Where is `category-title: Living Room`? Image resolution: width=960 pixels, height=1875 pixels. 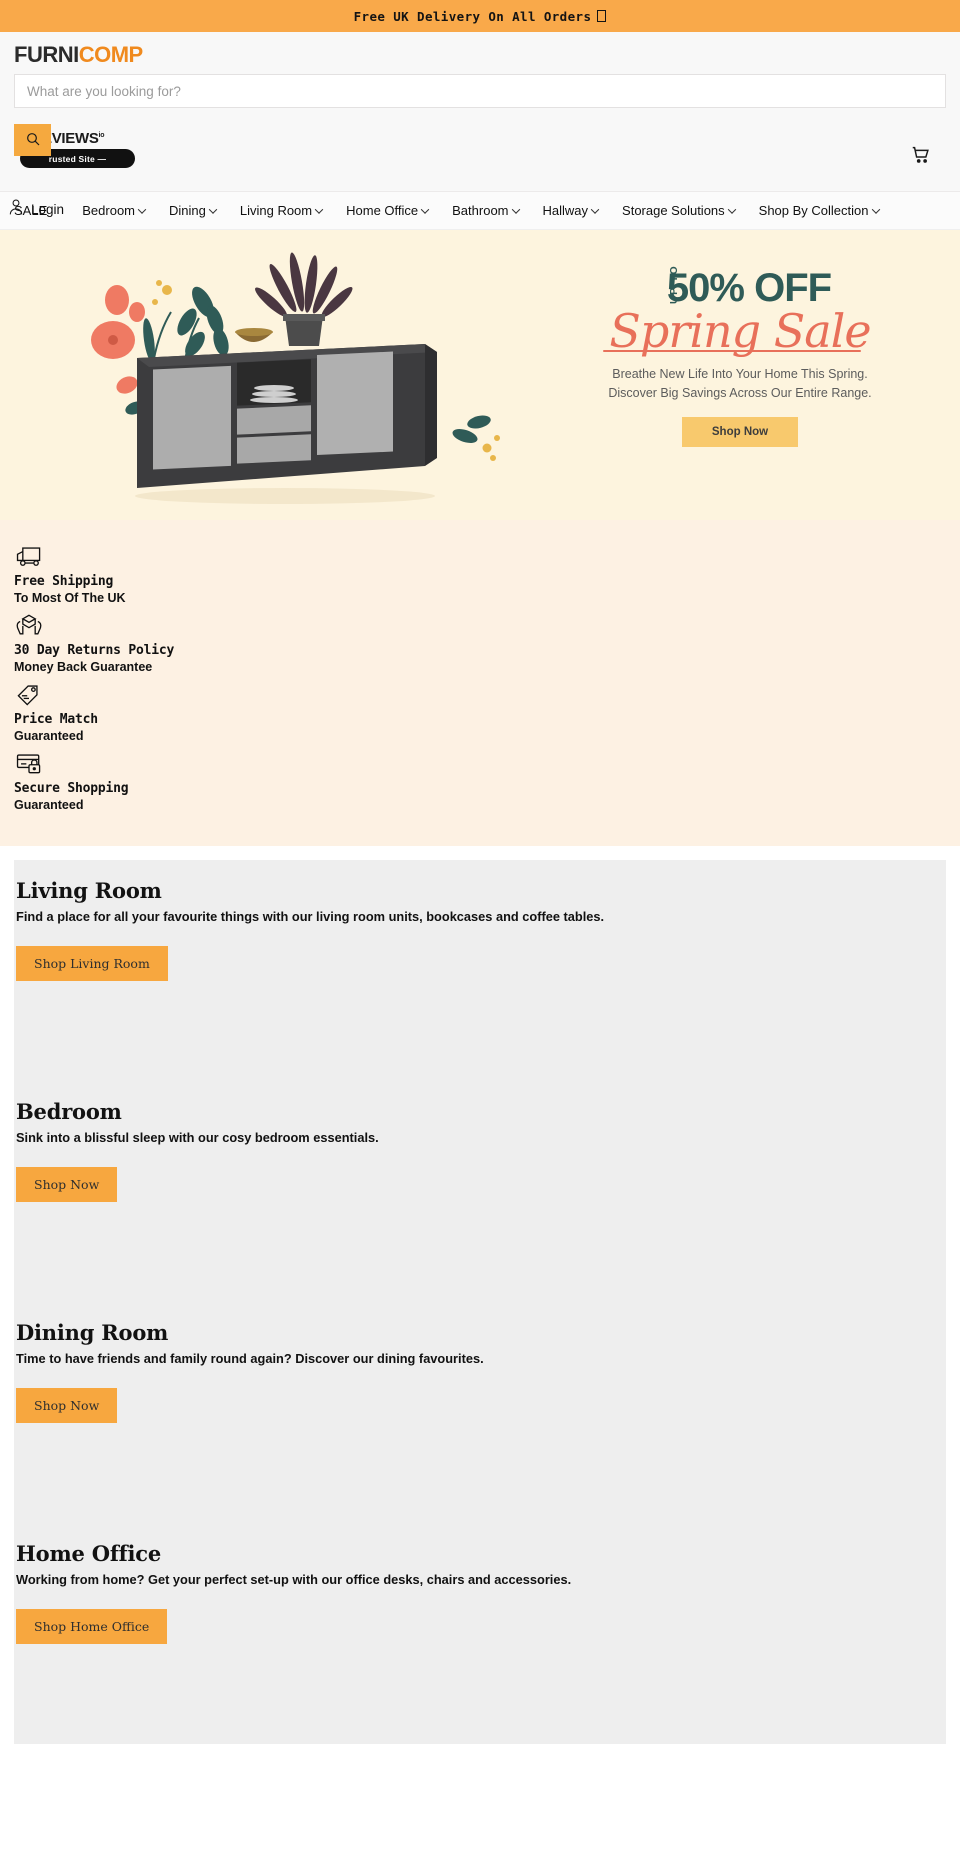
category-title: Living Room is located at coordinates (89, 890).